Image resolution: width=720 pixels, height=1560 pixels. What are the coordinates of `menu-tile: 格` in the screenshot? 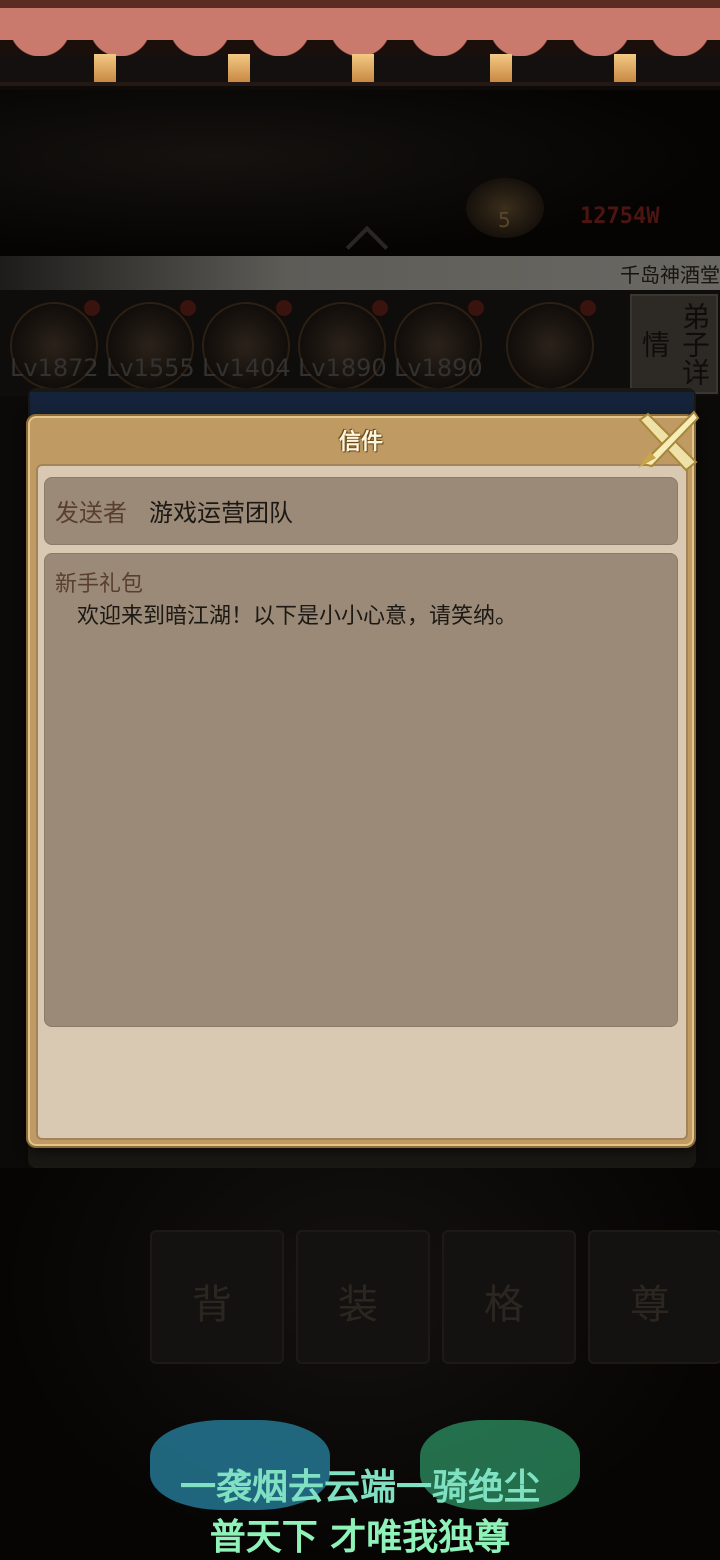 It's located at (509, 1297).